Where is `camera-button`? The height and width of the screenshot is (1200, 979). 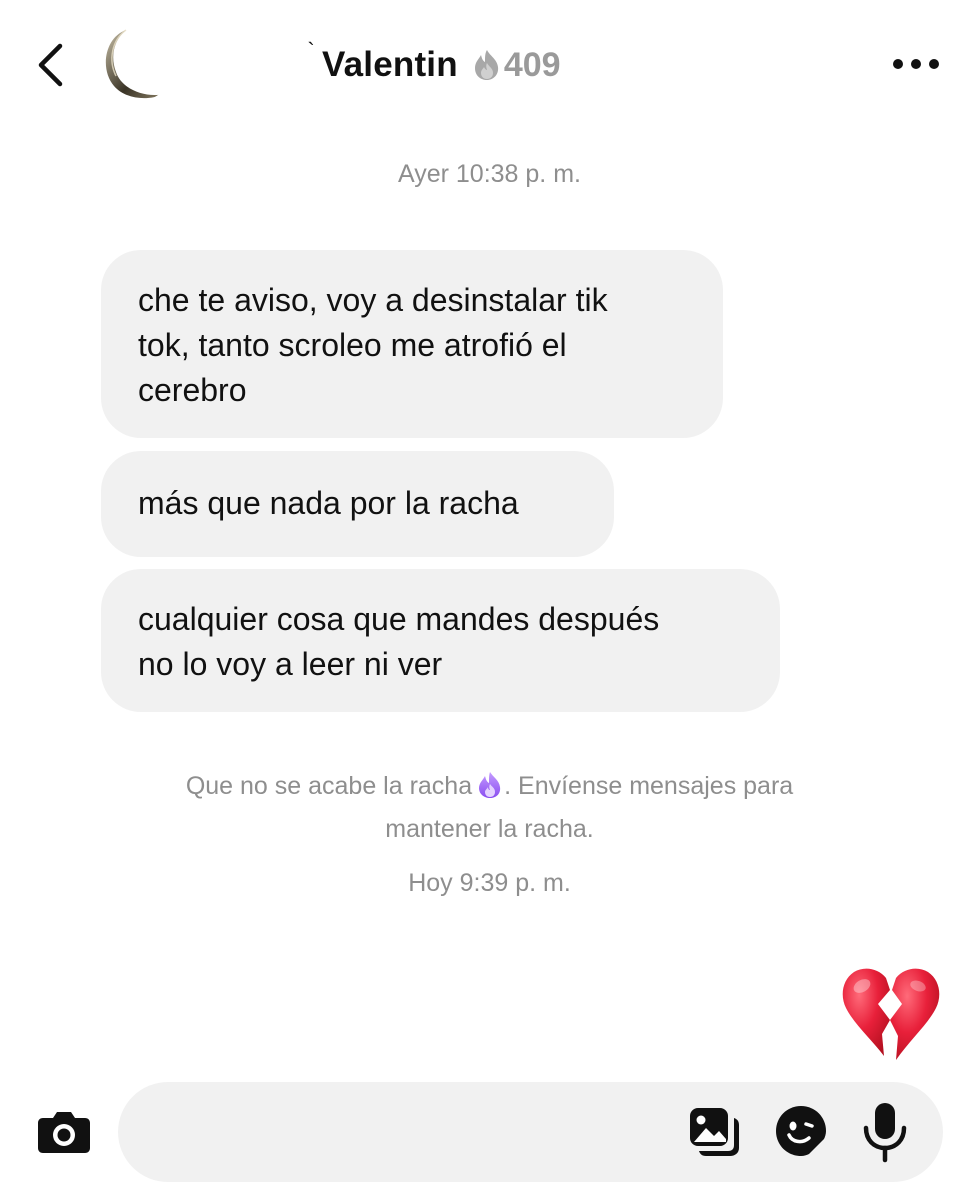
camera-button is located at coordinates (64, 1132).